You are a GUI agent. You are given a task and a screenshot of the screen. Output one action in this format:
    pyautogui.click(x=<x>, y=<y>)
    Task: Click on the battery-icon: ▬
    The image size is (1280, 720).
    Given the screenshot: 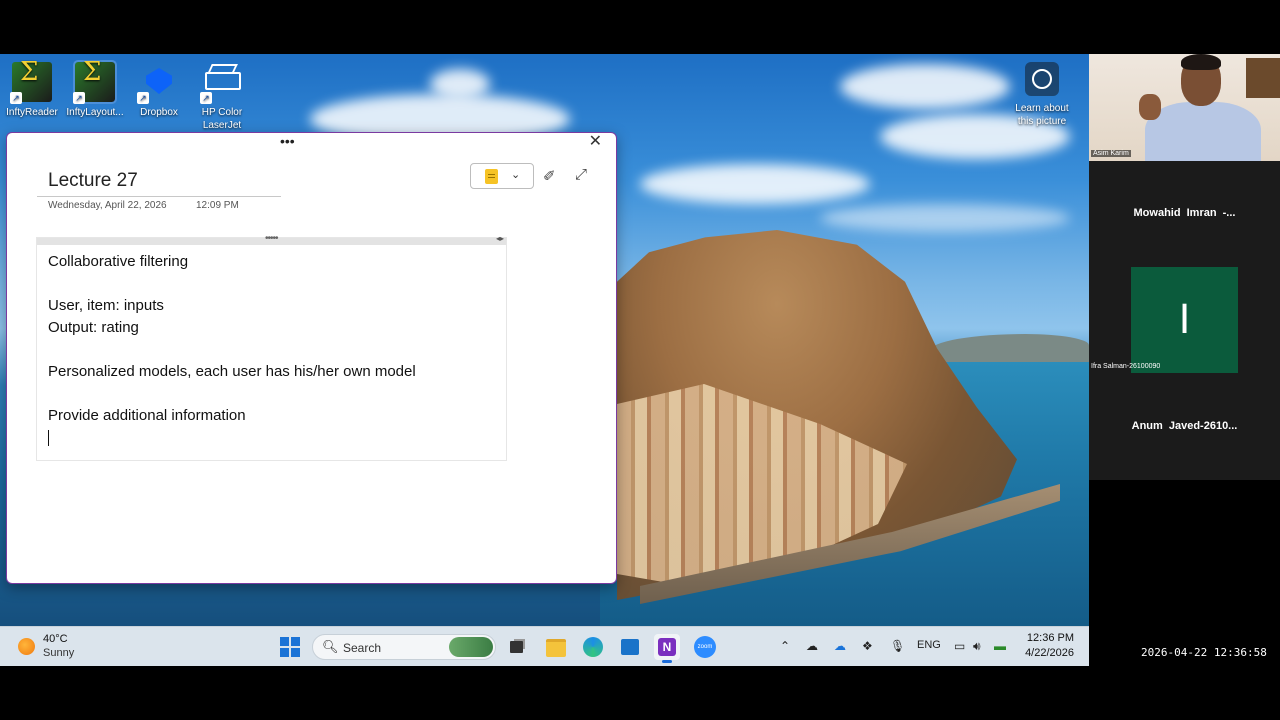 What is the action you would take?
    pyautogui.click(x=1000, y=646)
    